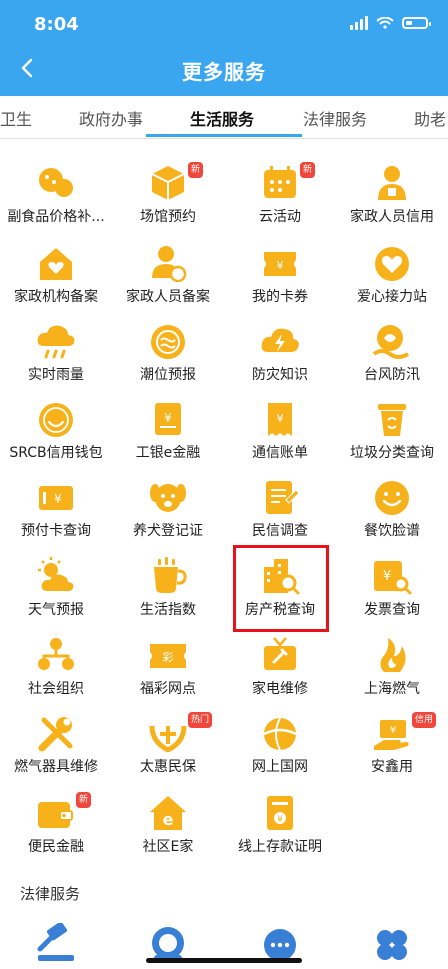  What do you see at coordinates (280, 943) in the screenshot?
I see `consult-icon` at bounding box center [280, 943].